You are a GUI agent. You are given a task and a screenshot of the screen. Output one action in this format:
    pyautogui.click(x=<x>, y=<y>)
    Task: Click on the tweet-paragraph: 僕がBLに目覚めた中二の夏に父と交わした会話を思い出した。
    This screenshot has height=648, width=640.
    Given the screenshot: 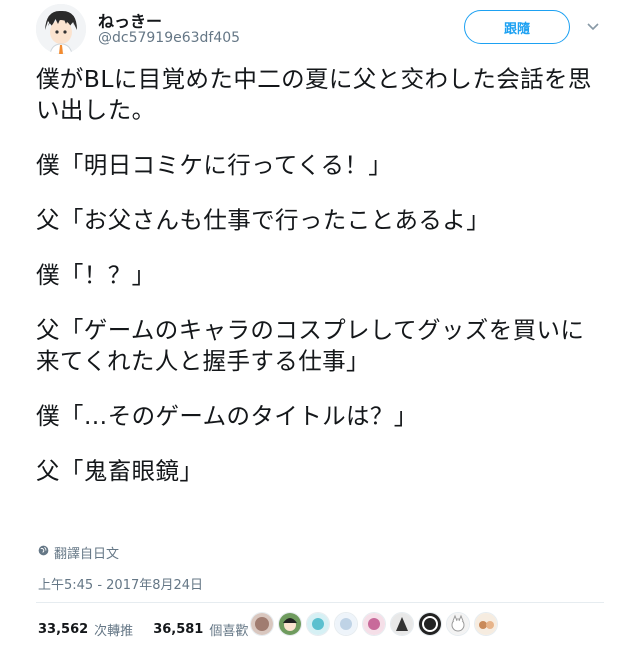 What is the action you would take?
    pyautogui.click(x=314, y=94)
    